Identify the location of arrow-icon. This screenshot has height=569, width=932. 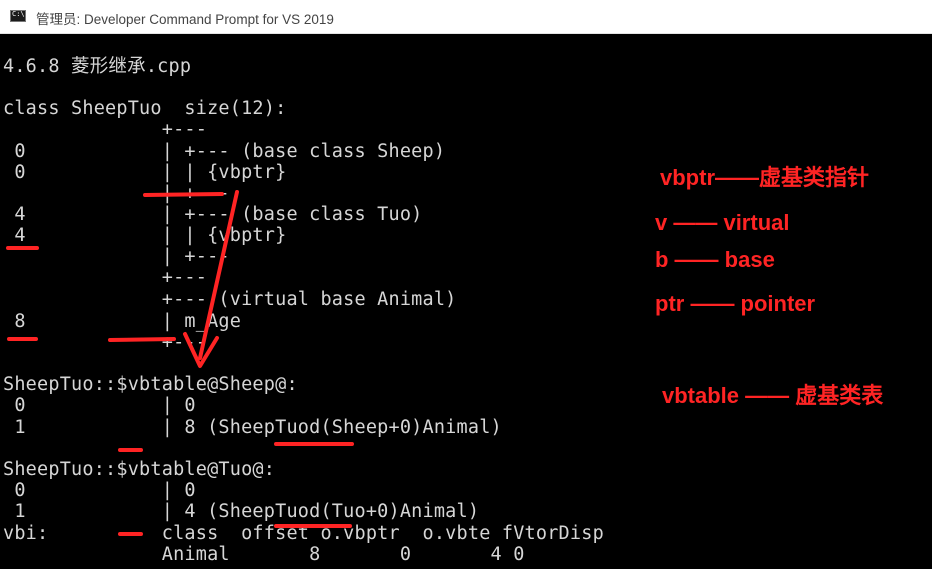
(218, 275).